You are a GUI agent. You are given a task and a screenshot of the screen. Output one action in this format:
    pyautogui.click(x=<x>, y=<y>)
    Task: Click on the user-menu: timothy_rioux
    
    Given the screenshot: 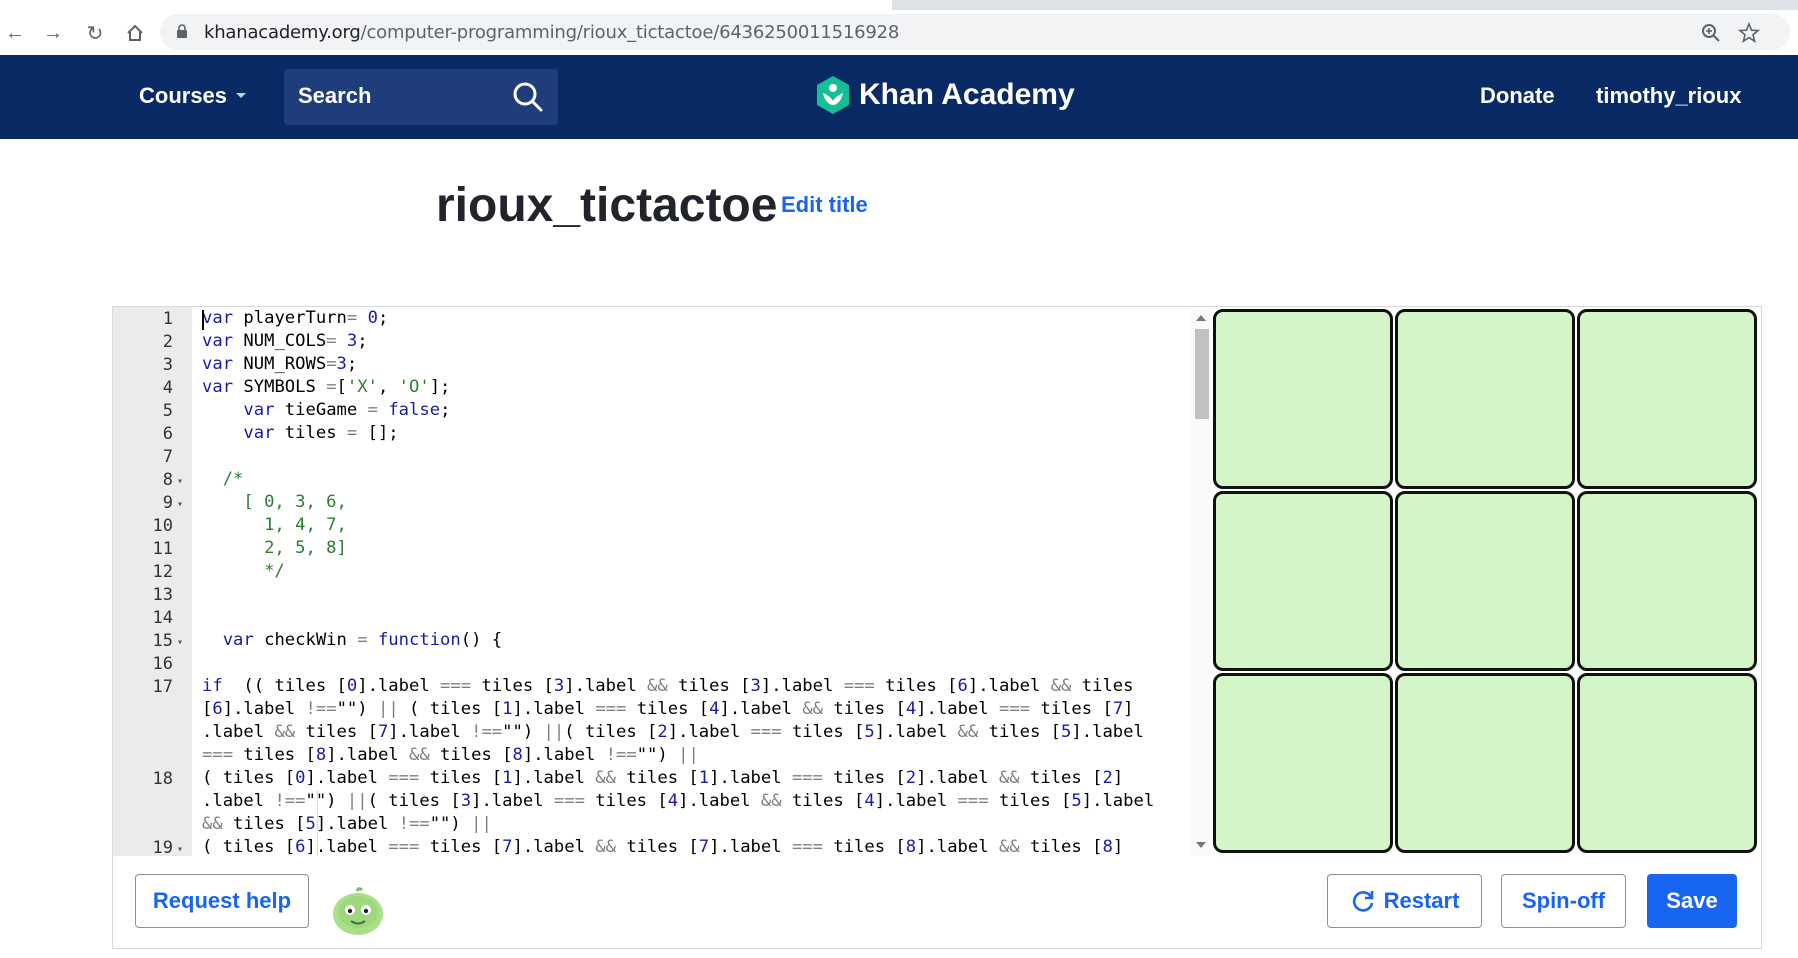 What is the action you would take?
    pyautogui.click(x=1668, y=96)
    